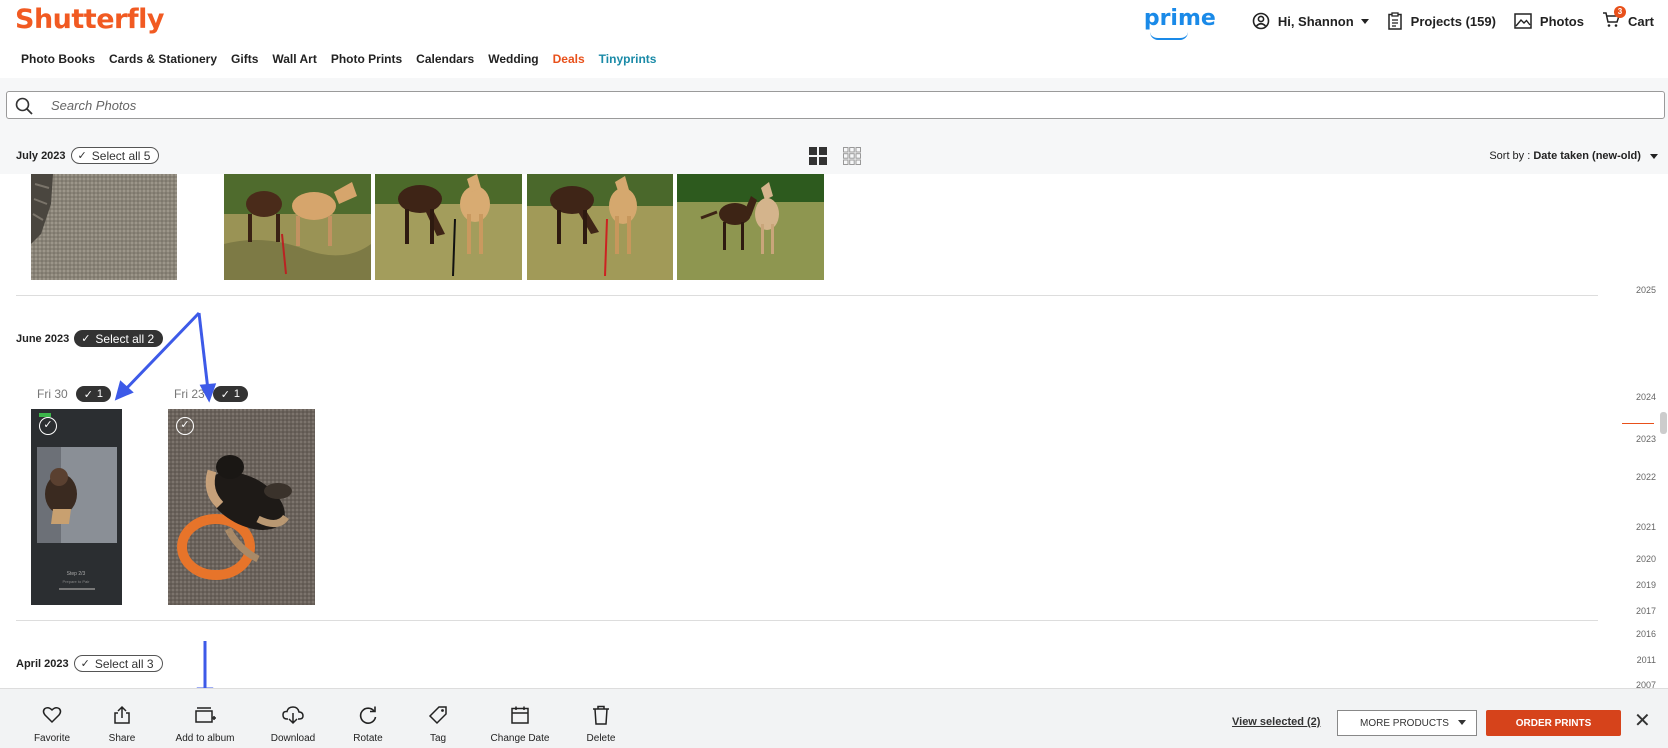  Describe the element at coordinates (1394, 21) in the screenshot. I see `clipboard-icon` at that location.